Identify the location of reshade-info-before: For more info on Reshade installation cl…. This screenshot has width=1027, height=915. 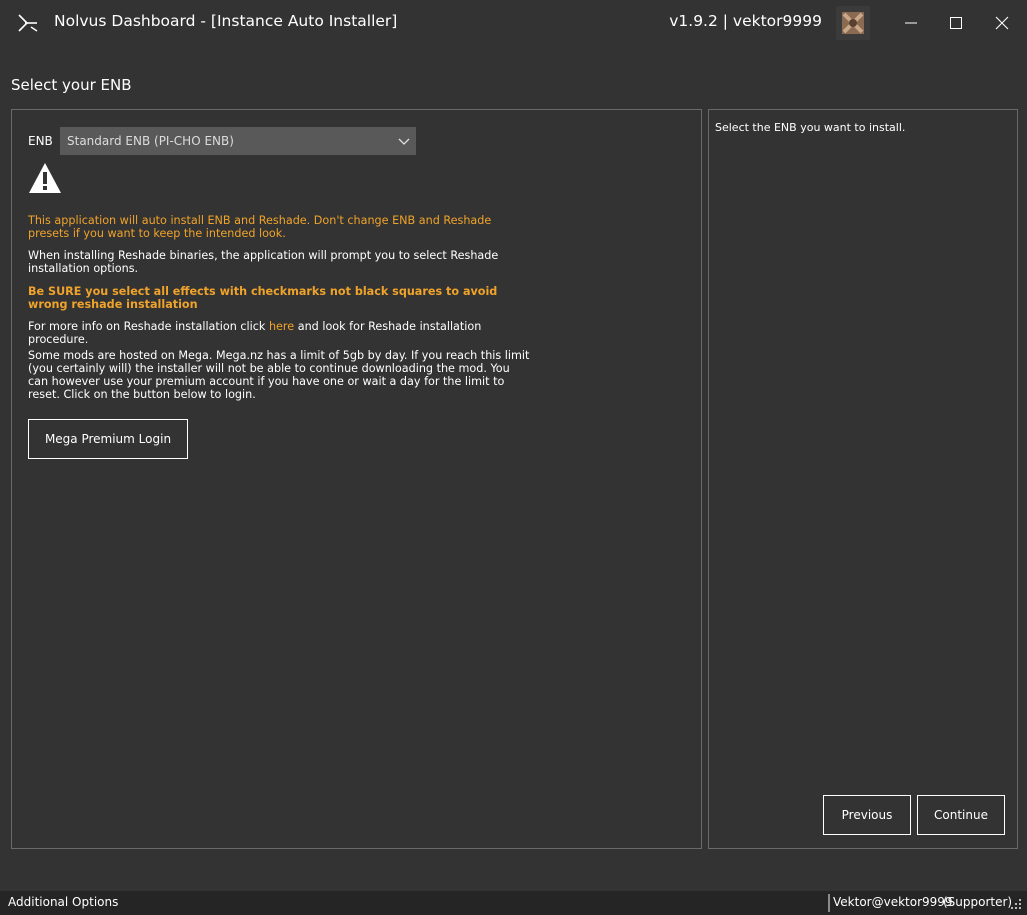
(148, 326).